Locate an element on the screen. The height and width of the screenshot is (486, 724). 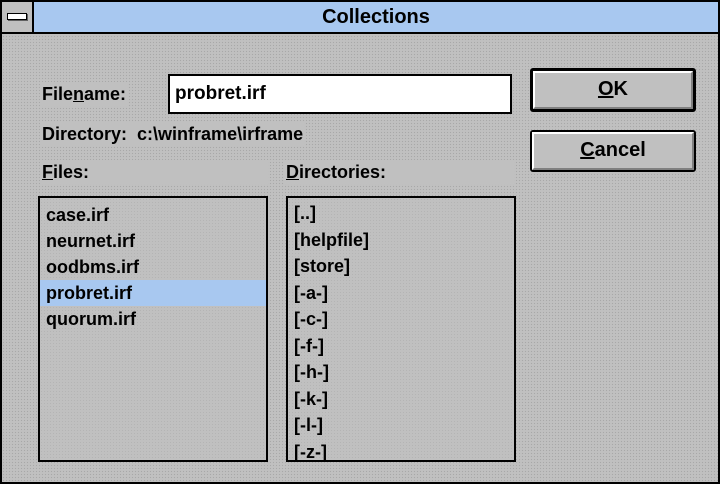
ok-button-label: OK is located at coordinates (612, 89).